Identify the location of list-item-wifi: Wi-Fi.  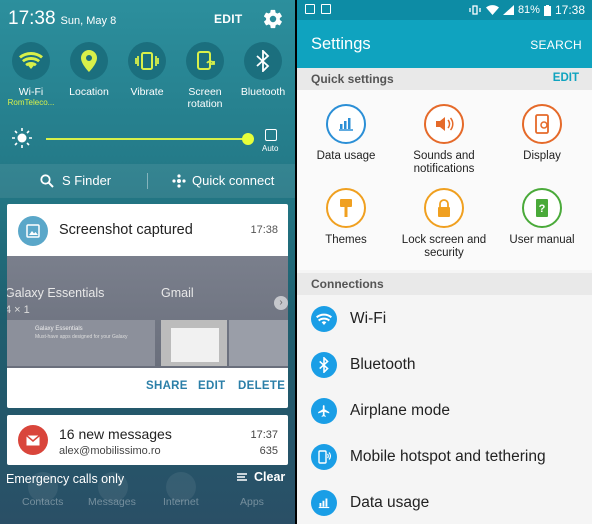
(444, 319).